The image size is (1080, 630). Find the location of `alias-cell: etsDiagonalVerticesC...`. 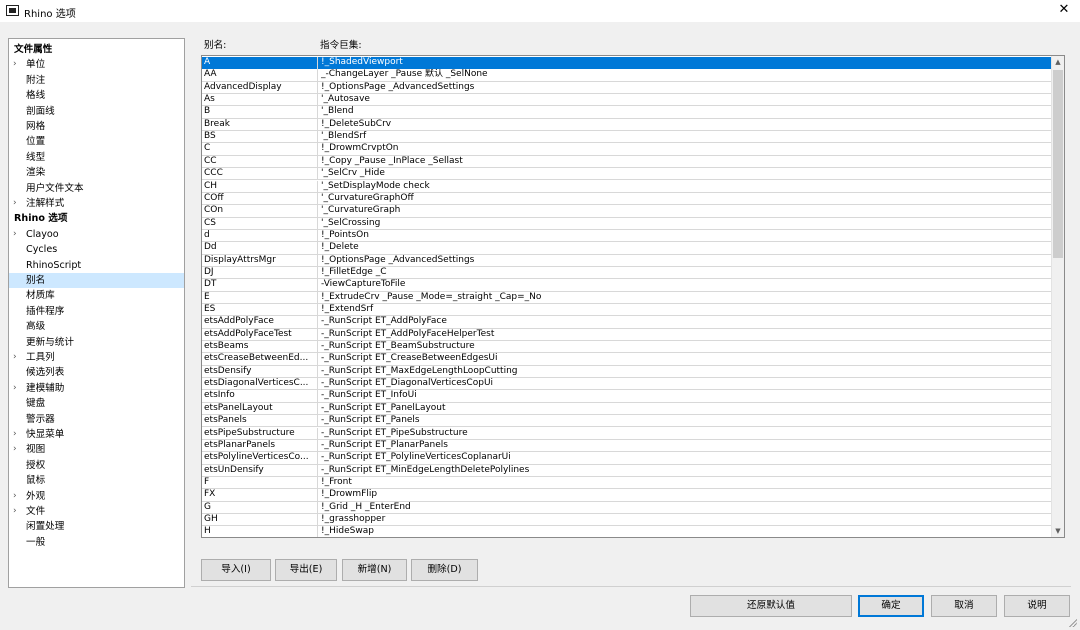

alias-cell: etsDiagonalVerticesC... is located at coordinates (260, 384).